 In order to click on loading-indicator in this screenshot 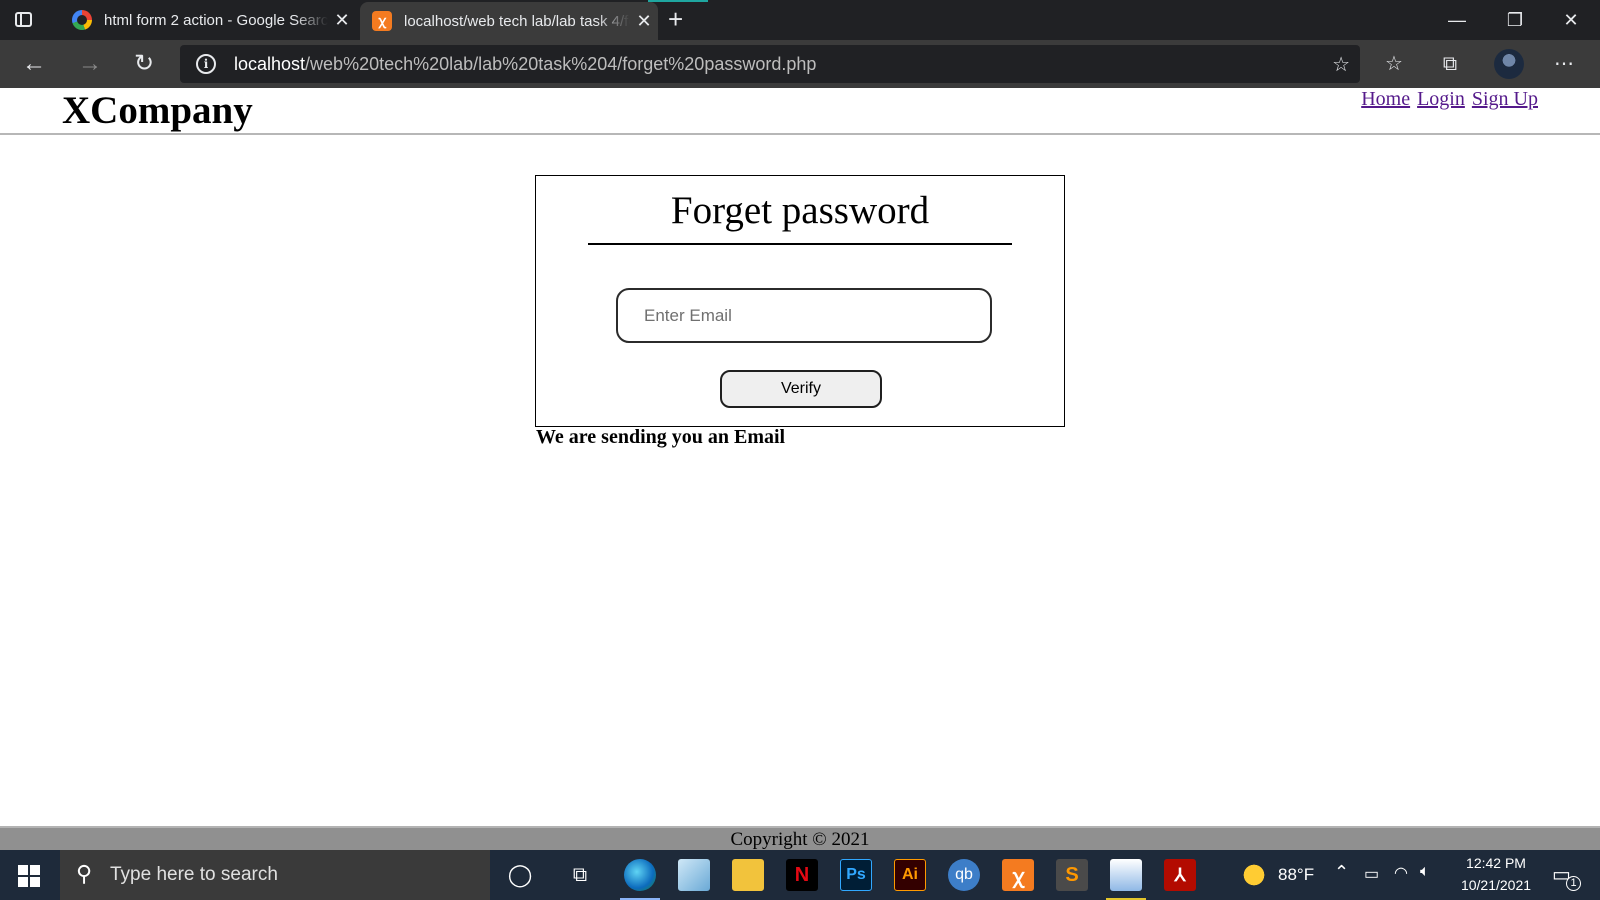, I will do `click(678, 1)`.